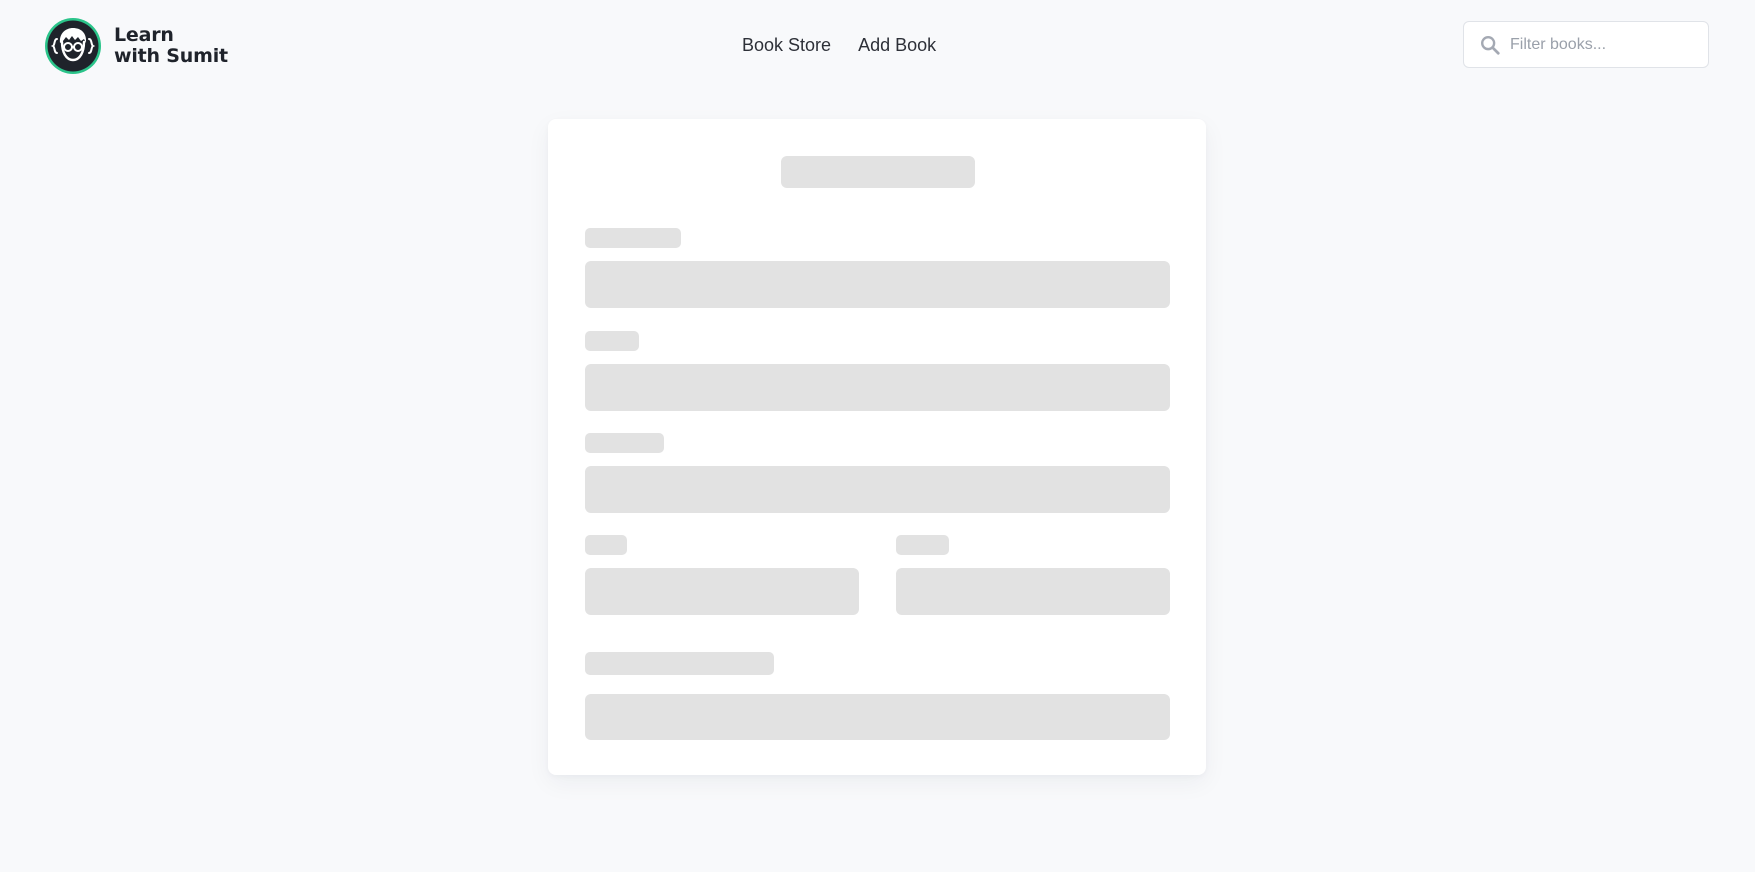  I want to click on nav-link-add-book: Add Book, so click(897, 45).